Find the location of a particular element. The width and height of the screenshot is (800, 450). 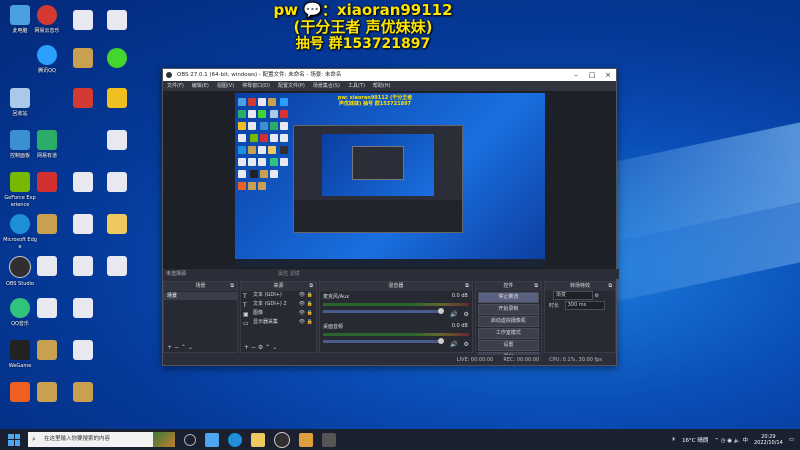

stop-streaming-button: 停止推流 is located at coordinates (508, 297).